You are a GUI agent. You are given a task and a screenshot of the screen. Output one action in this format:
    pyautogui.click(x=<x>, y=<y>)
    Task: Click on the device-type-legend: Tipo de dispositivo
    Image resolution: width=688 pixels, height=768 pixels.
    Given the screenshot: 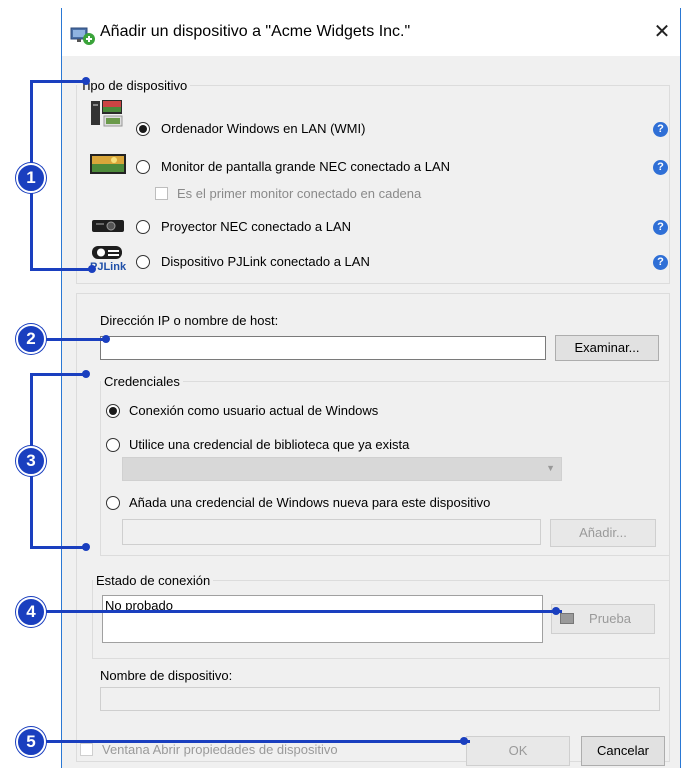 What is the action you would take?
    pyautogui.click(x=134, y=85)
    